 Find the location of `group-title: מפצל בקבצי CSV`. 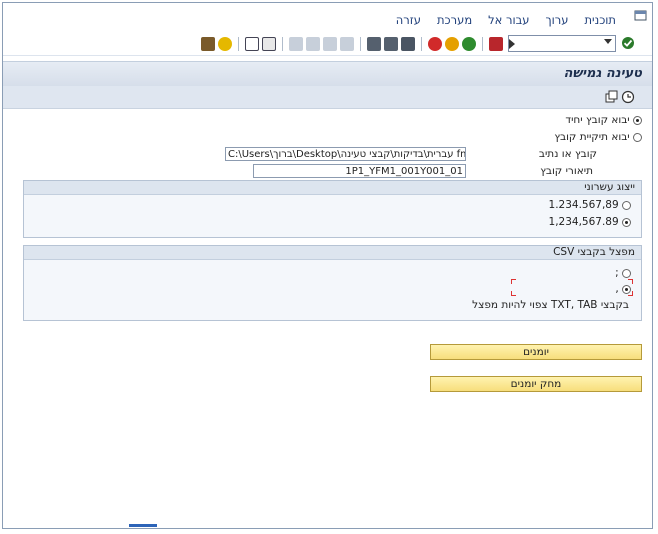

group-title: מפצל בקבצי CSV is located at coordinates (594, 252).